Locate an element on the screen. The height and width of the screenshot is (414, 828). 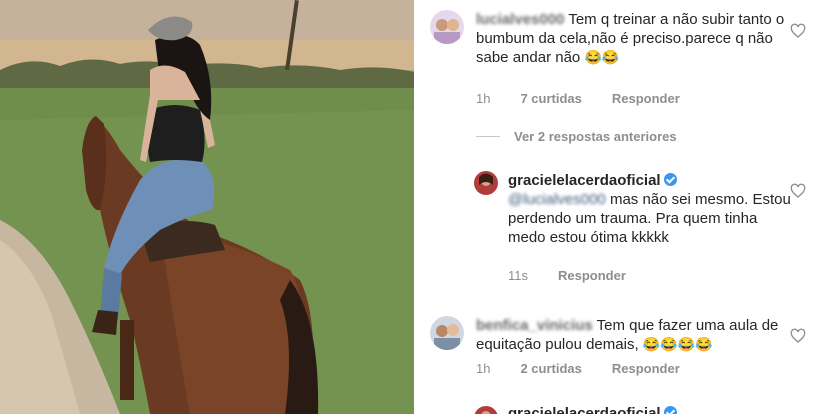
comment-meta: 11s Responder is located at coordinates (567, 275).